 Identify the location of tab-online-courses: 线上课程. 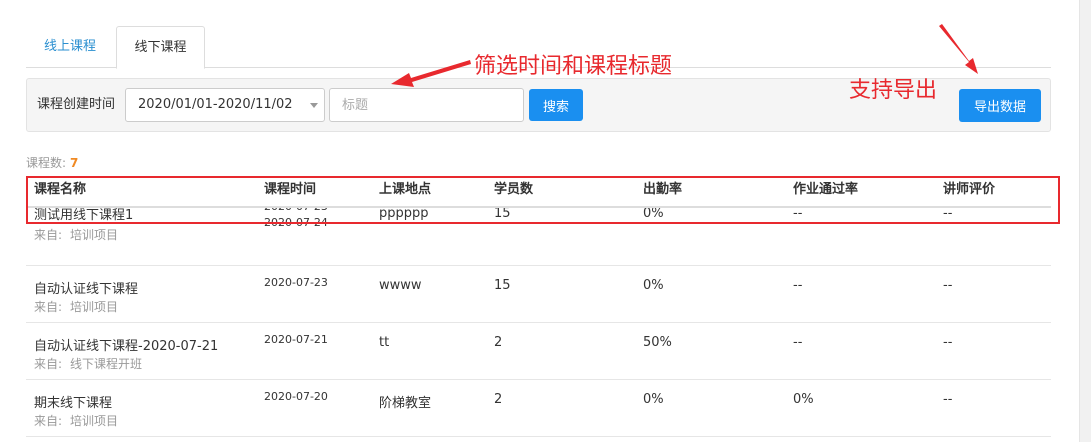
(70, 47).